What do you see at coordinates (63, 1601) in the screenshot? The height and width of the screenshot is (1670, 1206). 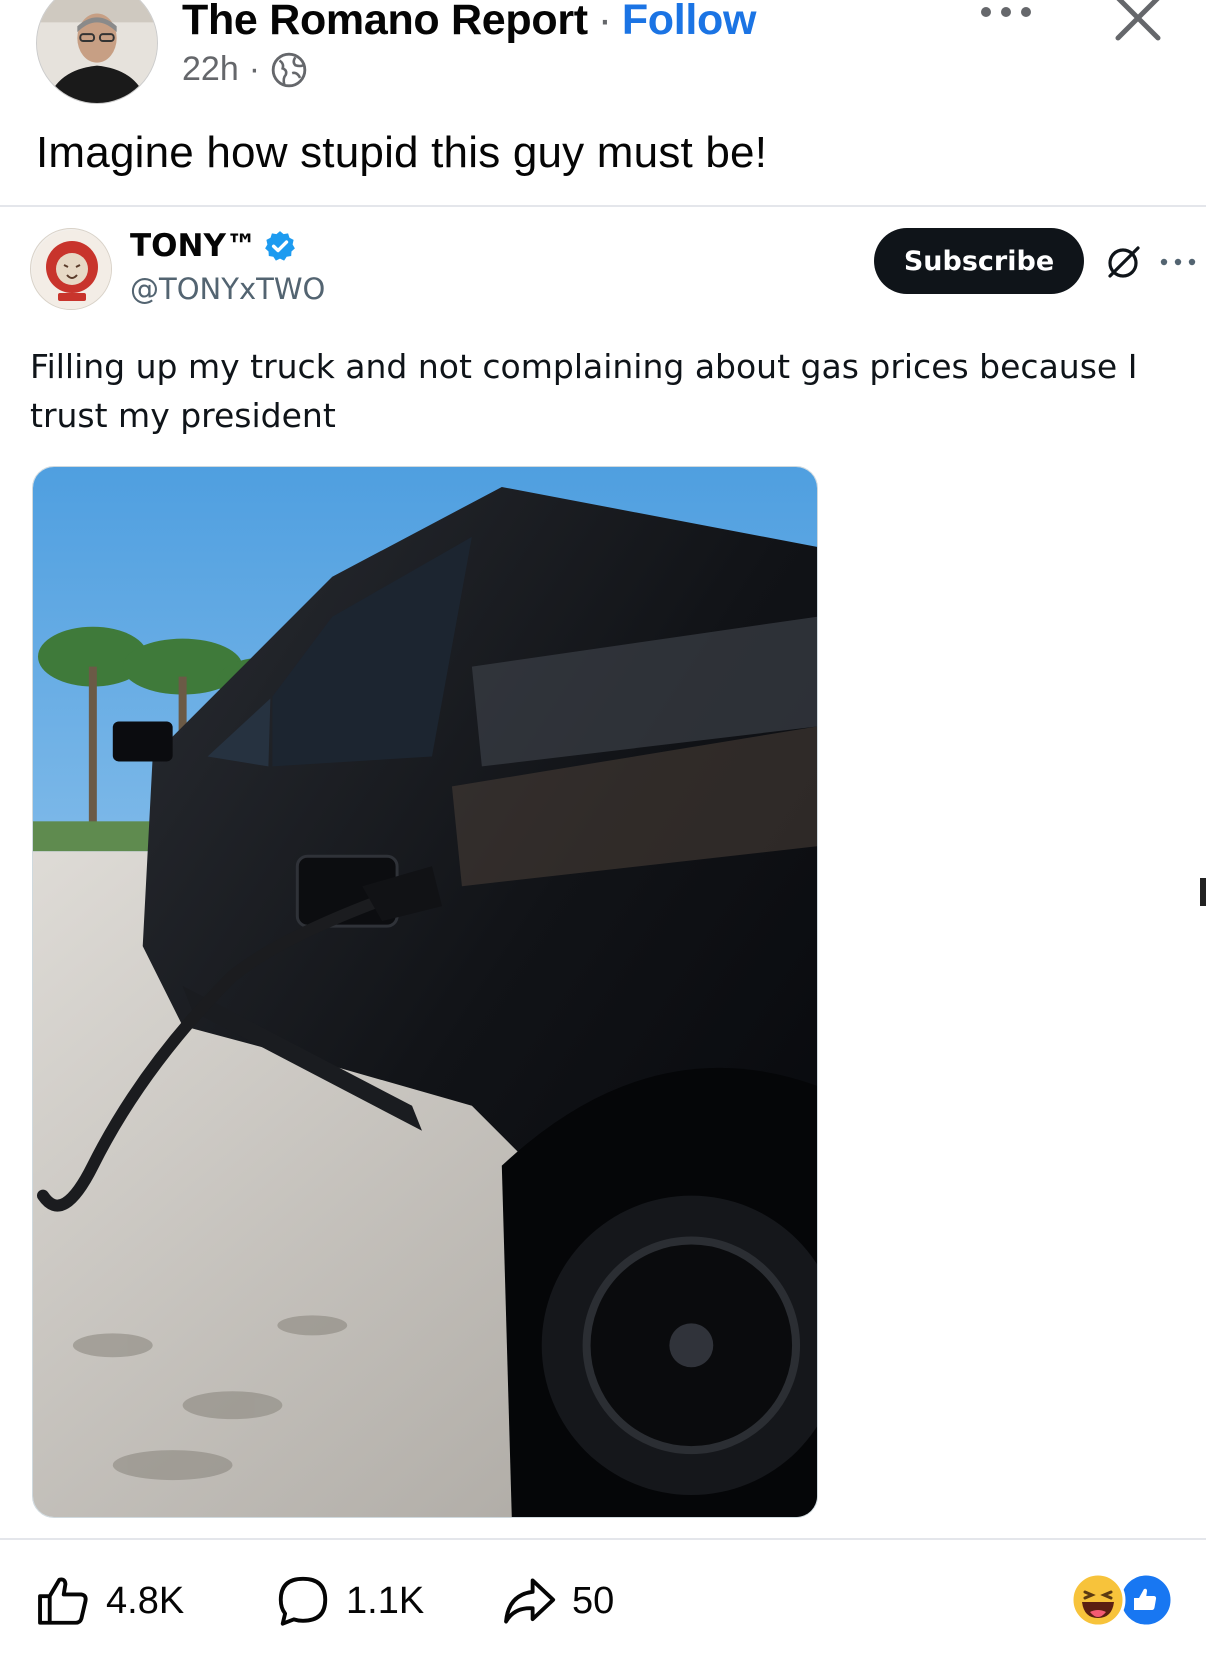 I see `like-icon` at bounding box center [63, 1601].